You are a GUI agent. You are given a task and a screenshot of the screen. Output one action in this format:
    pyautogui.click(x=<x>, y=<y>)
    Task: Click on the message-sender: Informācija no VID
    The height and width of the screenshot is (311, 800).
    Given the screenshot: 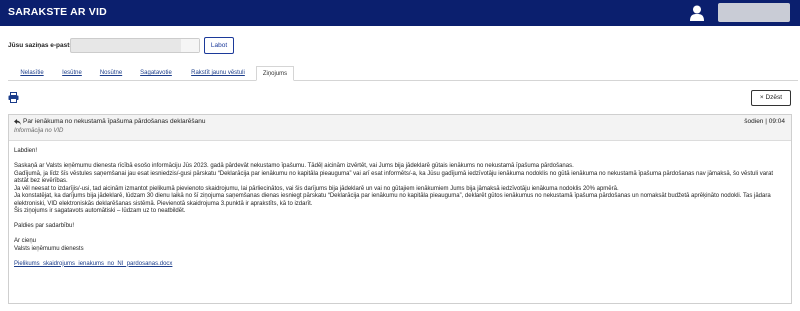 What is the action you would take?
    pyautogui.click(x=39, y=131)
    